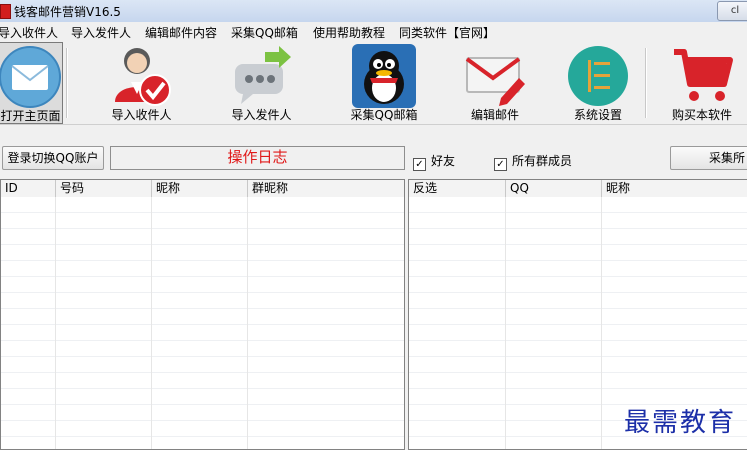 This screenshot has width=747, height=450. What do you see at coordinates (443, 161) in the screenshot?
I see `friends-label: 好友` at bounding box center [443, 161].